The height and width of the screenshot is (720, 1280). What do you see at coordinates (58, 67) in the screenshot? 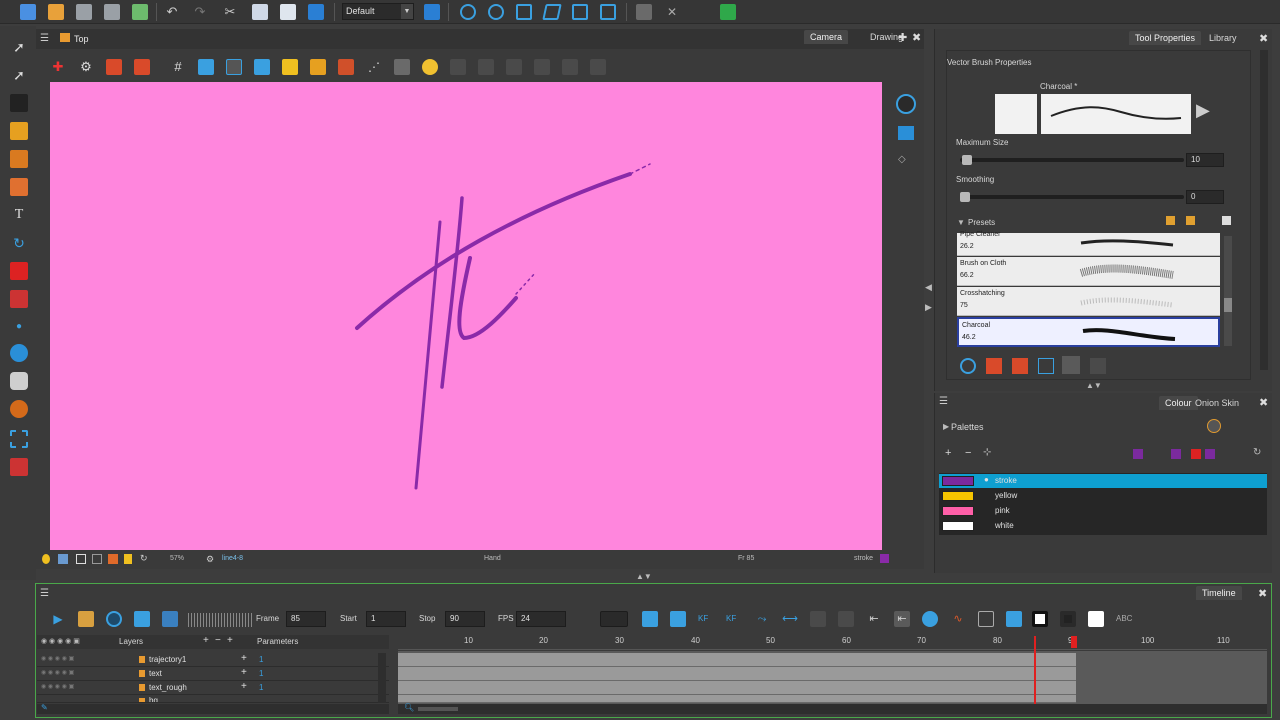
I see `animate-mode-icon: ✚` at bounding box center [58, 67].